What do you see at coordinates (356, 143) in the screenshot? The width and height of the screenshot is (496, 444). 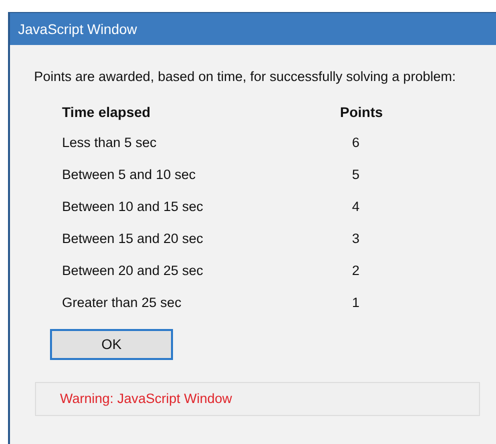 I see `table-cell-text: 6` at bounding box center [356, 143].